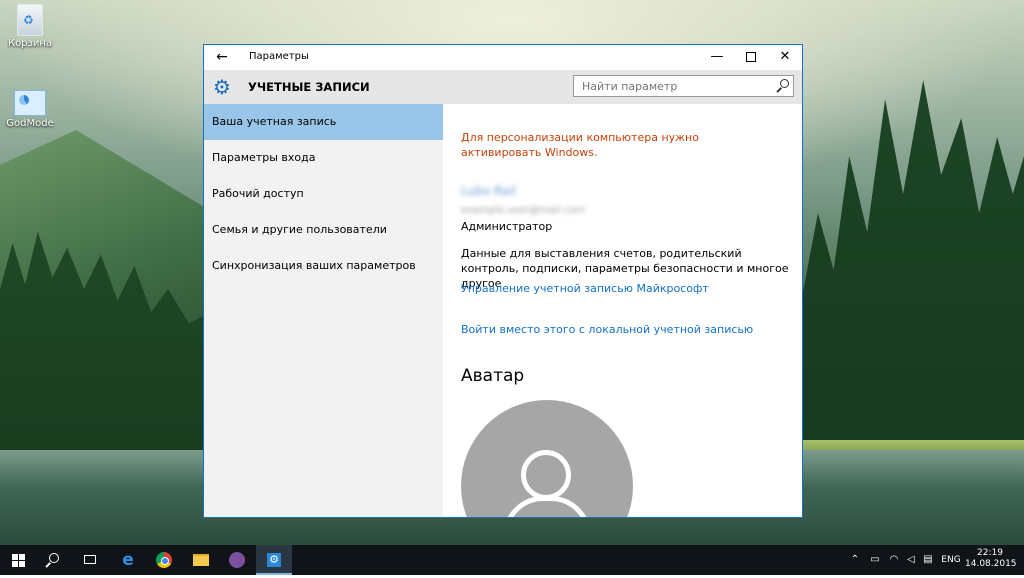 The image size is (1024, 578). Describe the element at coordinates (990, 553) in the screenshot. I see `clock-time: 22:19` at that location.